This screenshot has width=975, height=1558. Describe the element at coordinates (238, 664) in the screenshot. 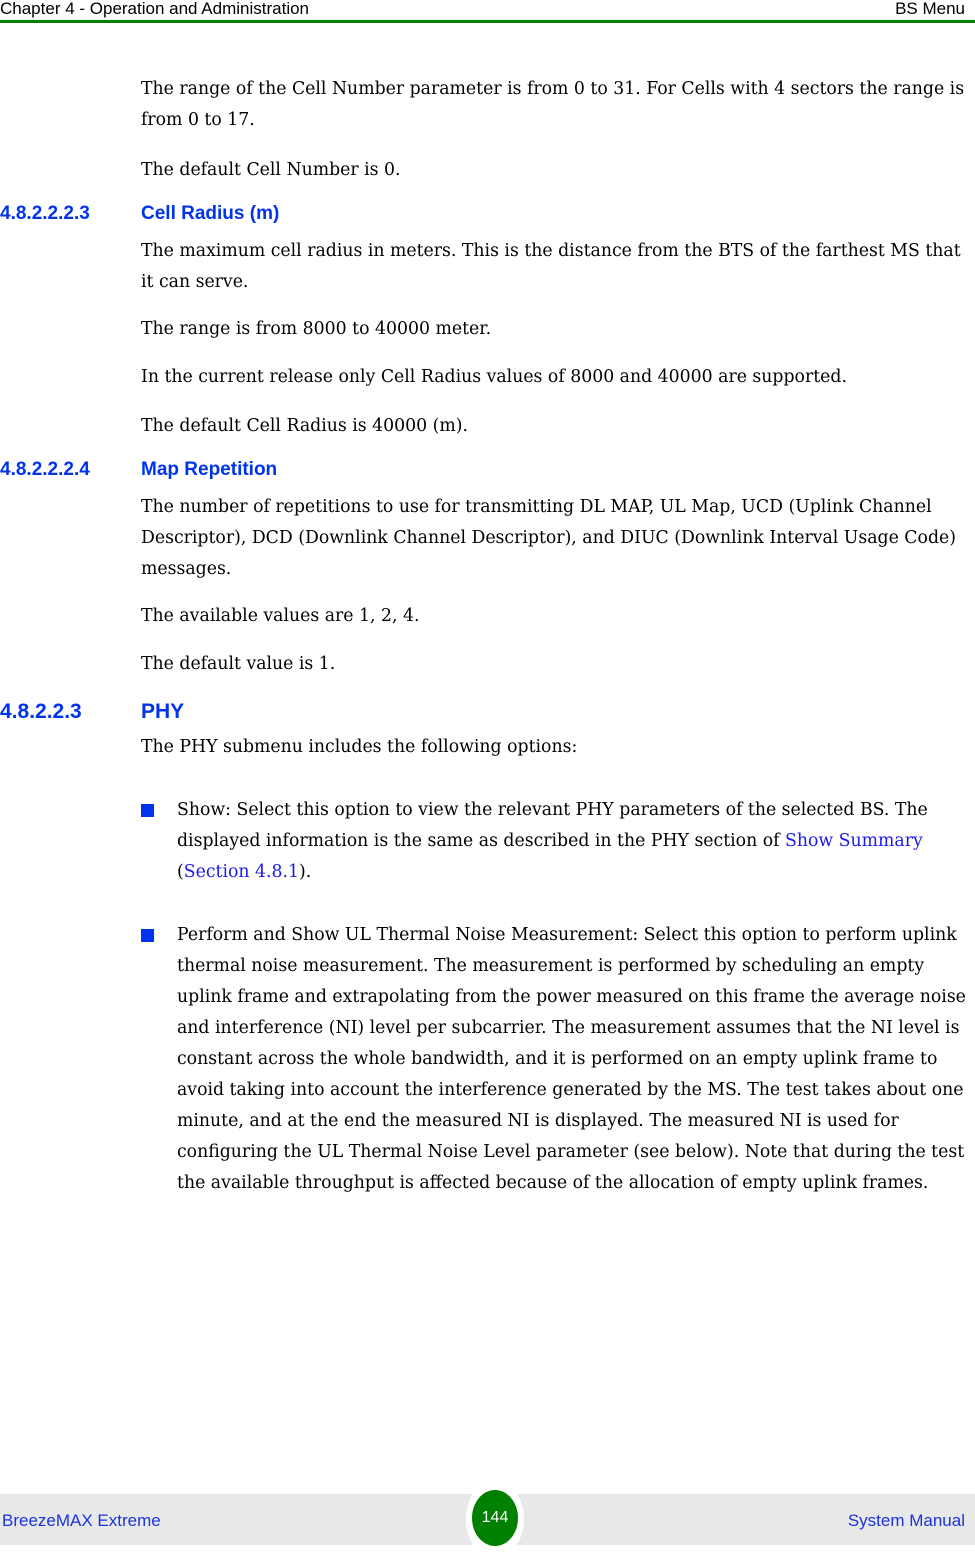

I see `paragraph: The default value is 1.` at that location.